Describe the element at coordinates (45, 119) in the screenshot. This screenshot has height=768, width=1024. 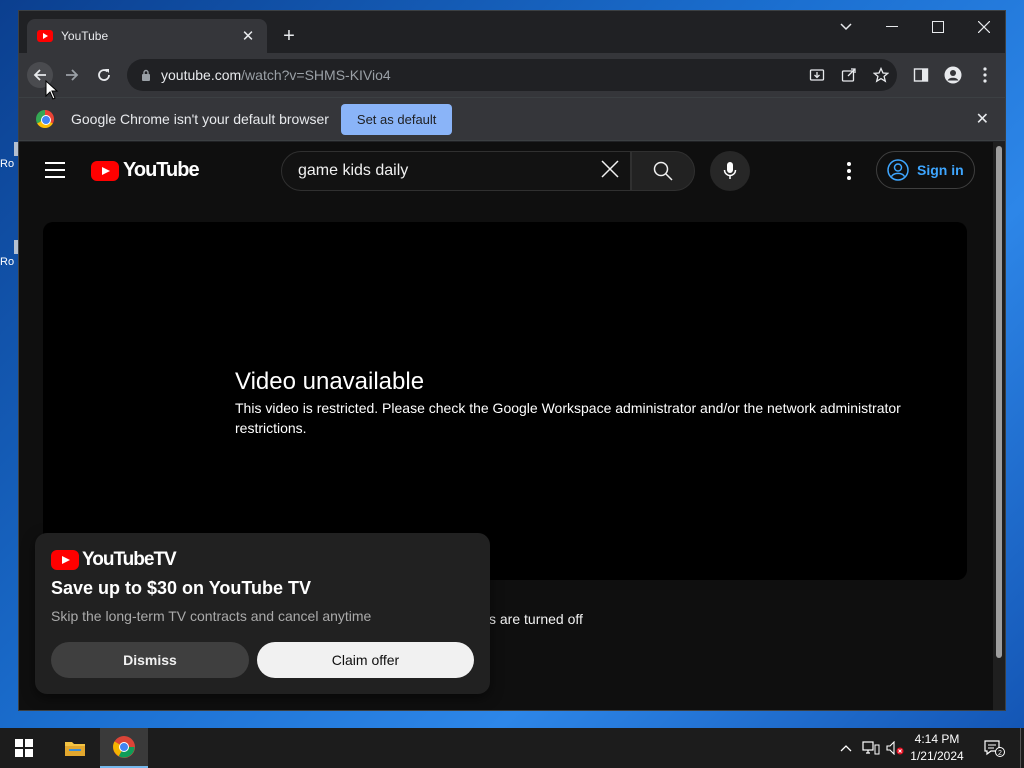
I see `chrome-logo-icon` at that location.